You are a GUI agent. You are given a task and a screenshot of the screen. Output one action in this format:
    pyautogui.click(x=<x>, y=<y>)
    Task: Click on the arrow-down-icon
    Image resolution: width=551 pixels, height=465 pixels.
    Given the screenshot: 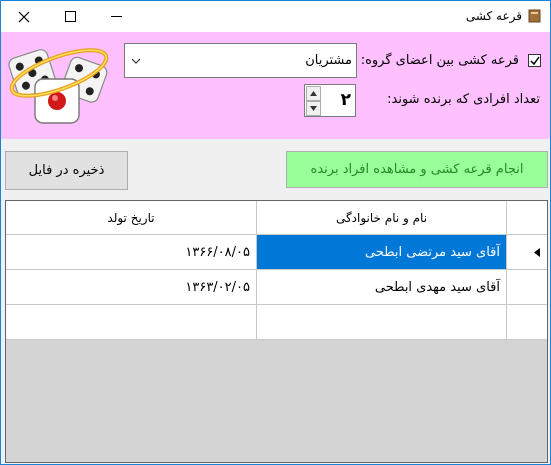 What is the action you would take?
    pyautogui.click(x=313, y=108)
    